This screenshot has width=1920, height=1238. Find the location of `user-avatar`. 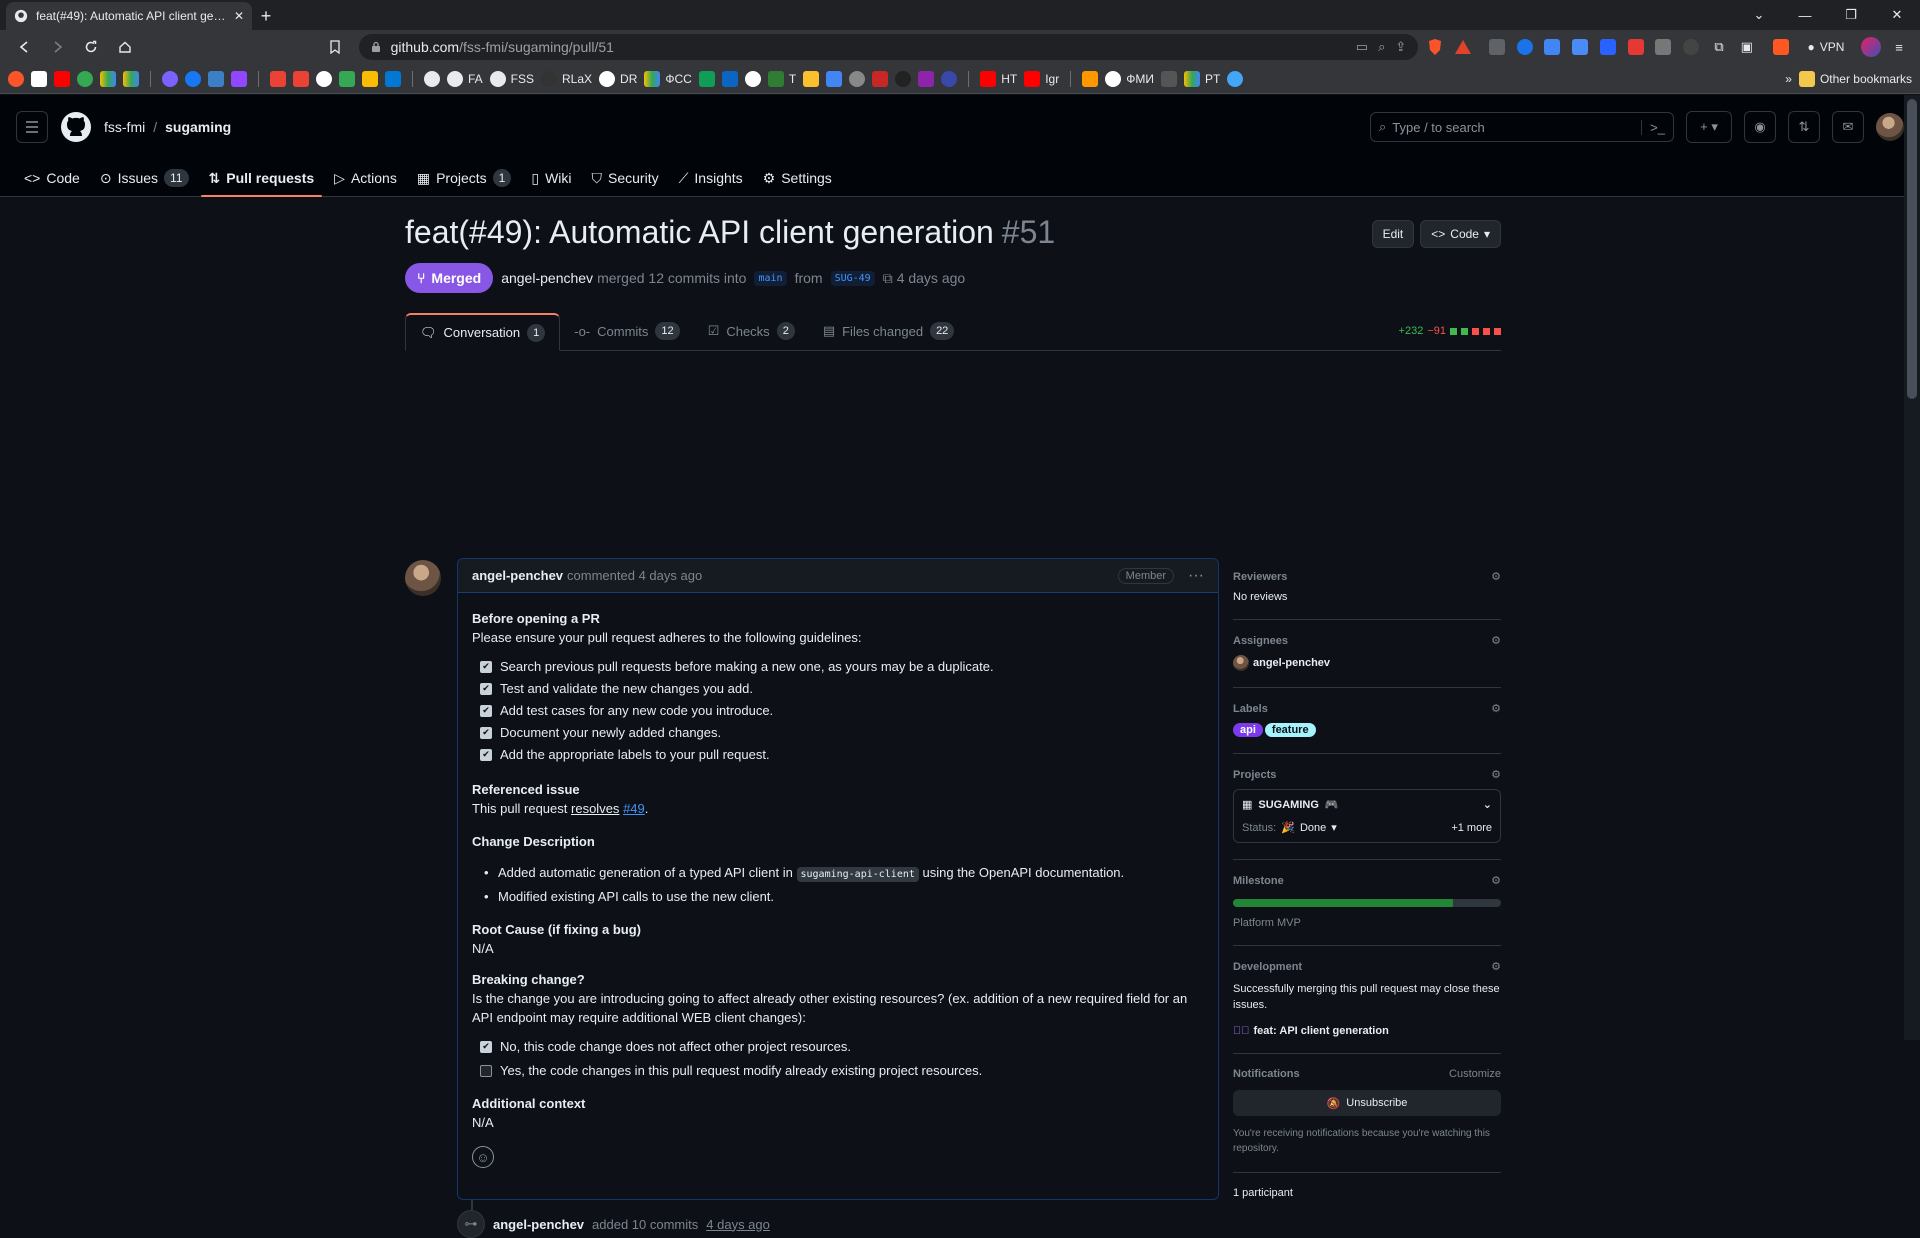

user-avatar is located at coordinates (1890, 127).